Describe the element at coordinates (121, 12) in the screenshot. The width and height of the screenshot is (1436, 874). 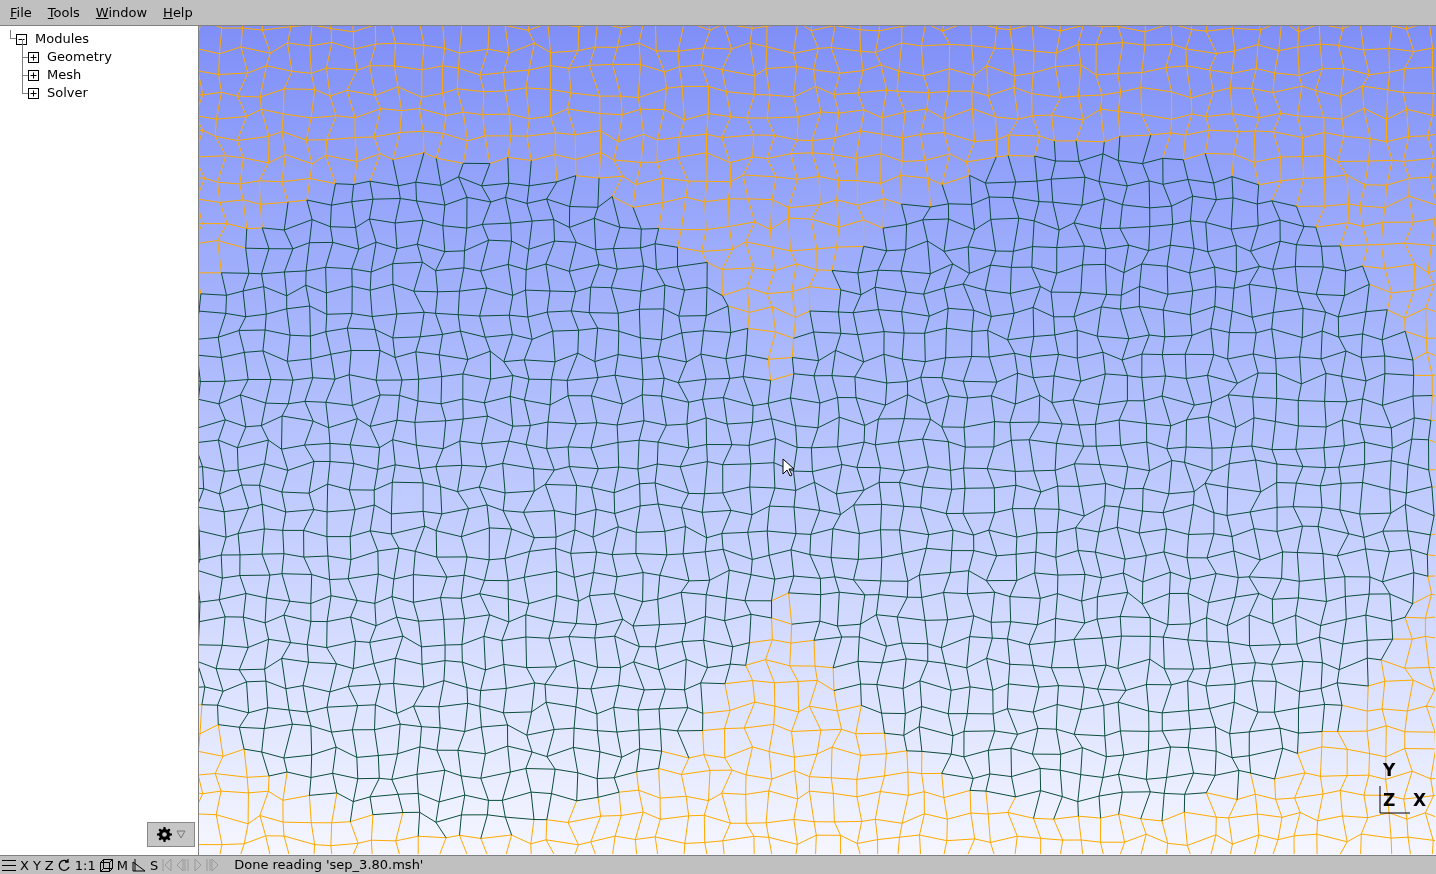
I see `menu-item: Window` at that location.